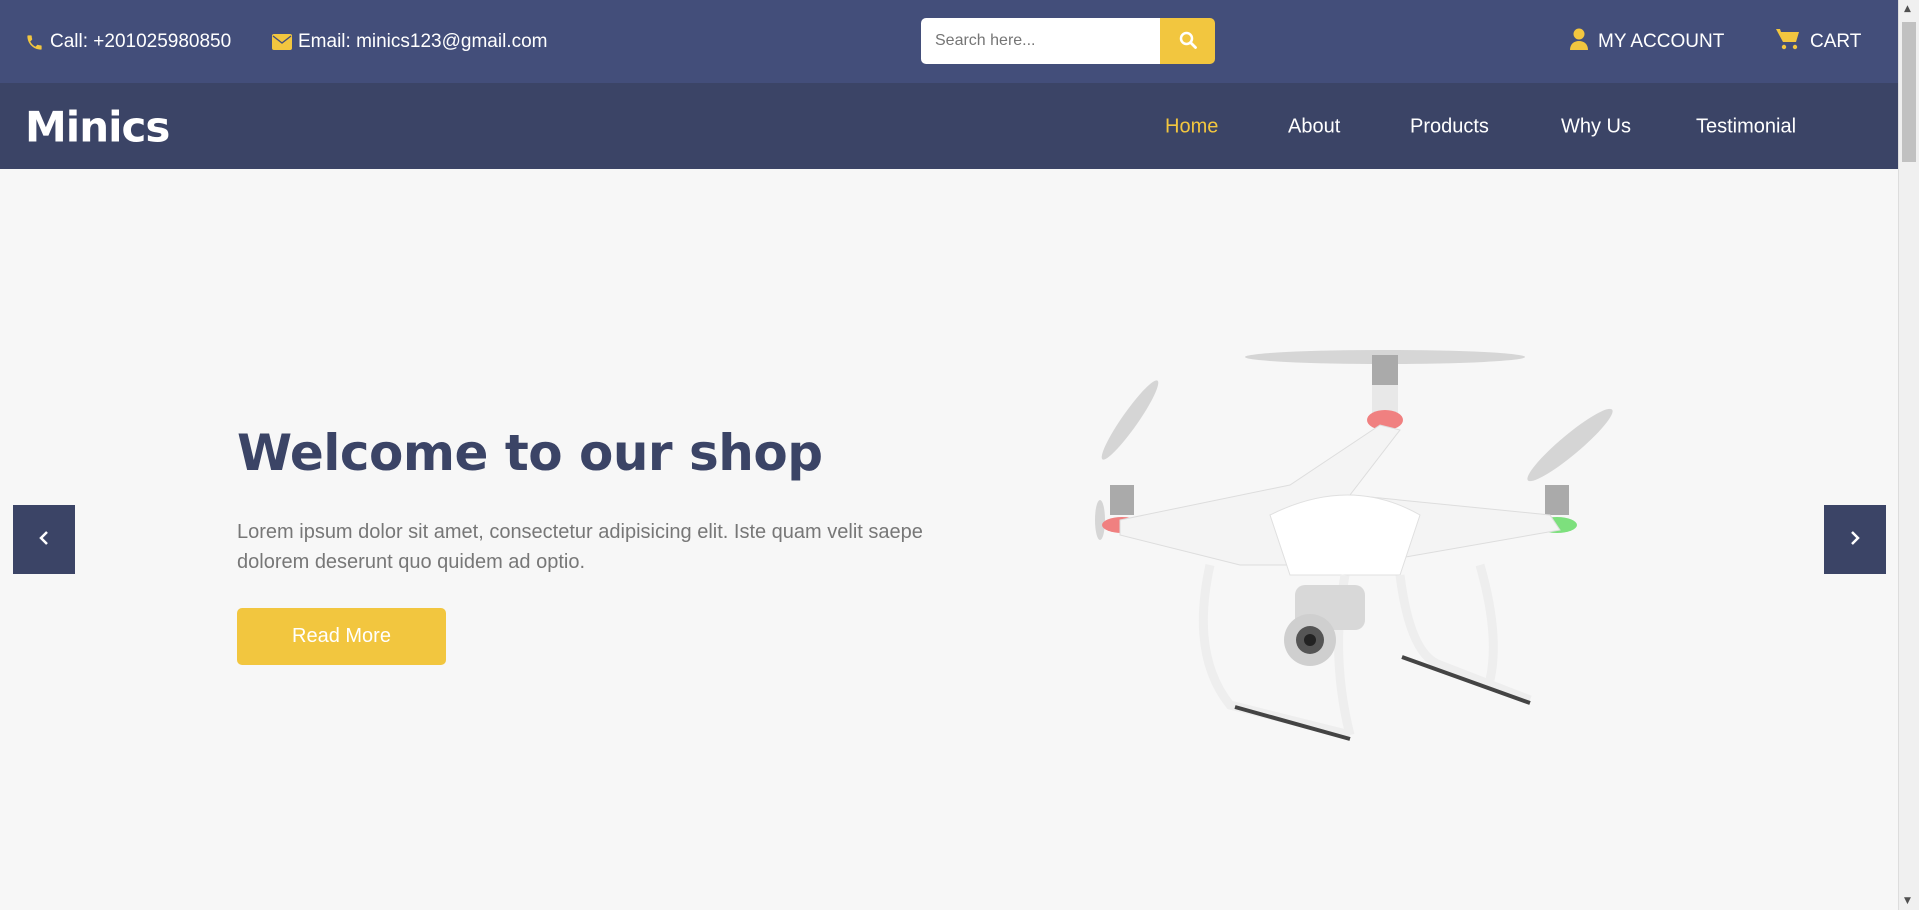 This screenshot has width=1919, height=910. What do you see at coordinates (1836, 41) in the screenshot?
I see `cart-label: CART` at bounding box center [1836, 41].